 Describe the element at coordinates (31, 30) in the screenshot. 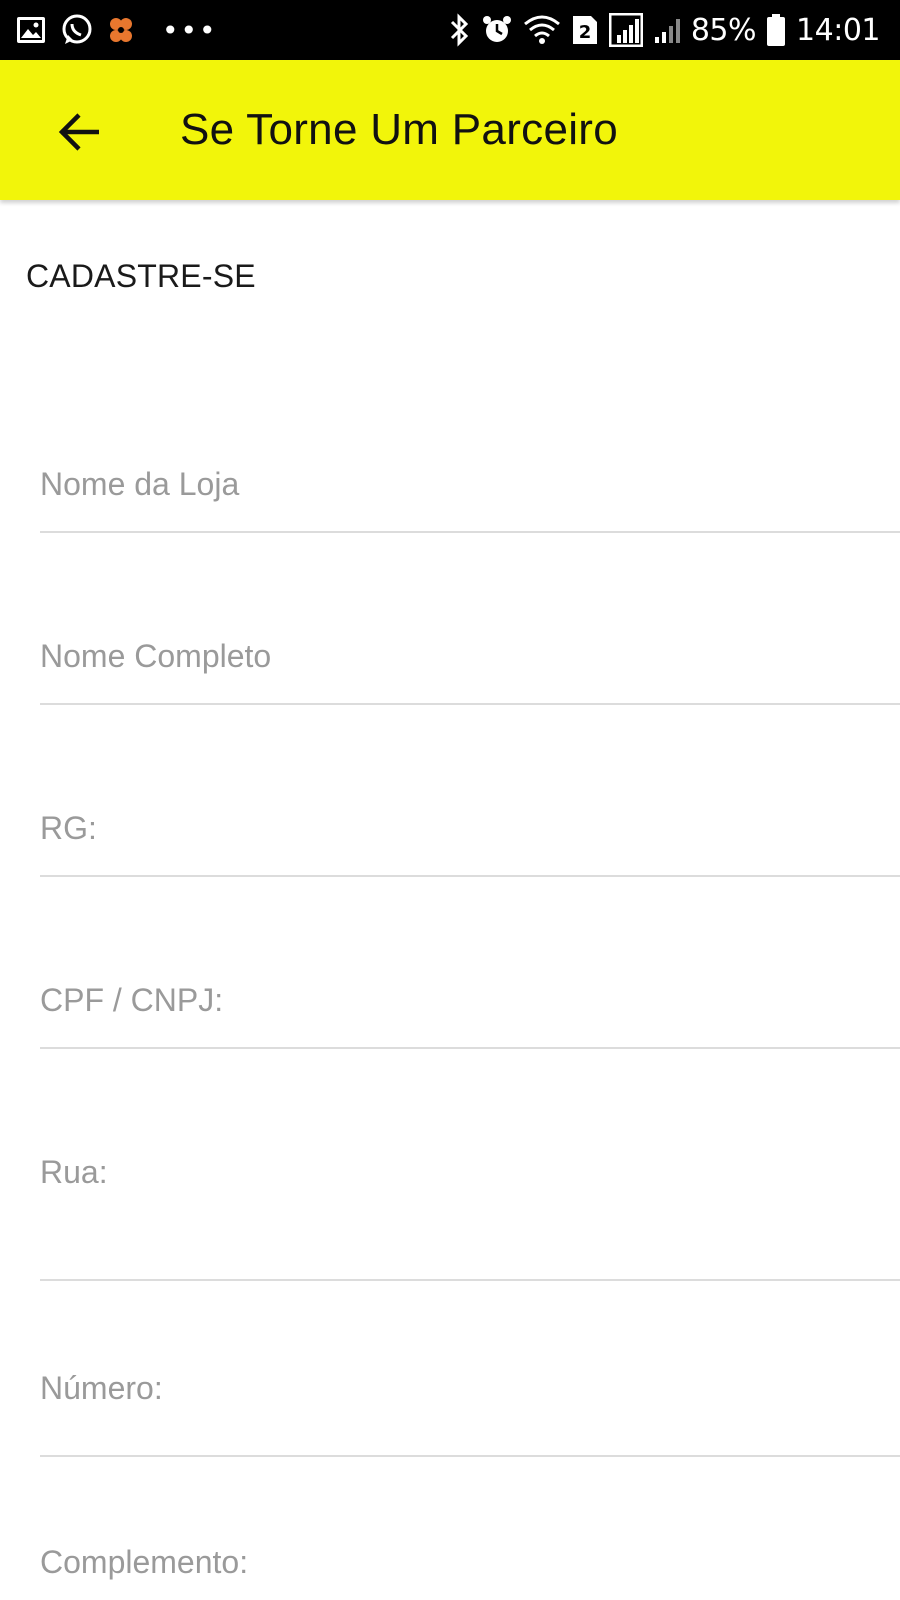

I see `gallery-icon` at that location.